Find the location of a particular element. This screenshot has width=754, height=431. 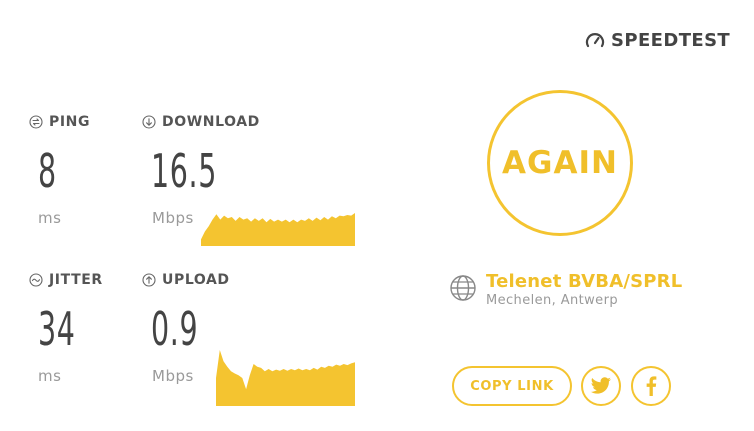

brand-name: SPEEDTEST is located at coordinates (671, 40).